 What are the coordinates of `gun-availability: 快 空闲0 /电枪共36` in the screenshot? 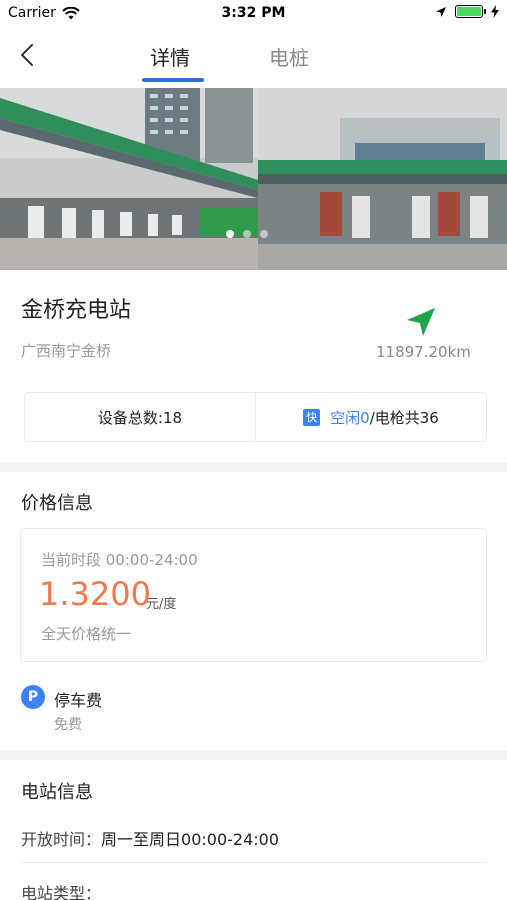 It's located at (371, 417).